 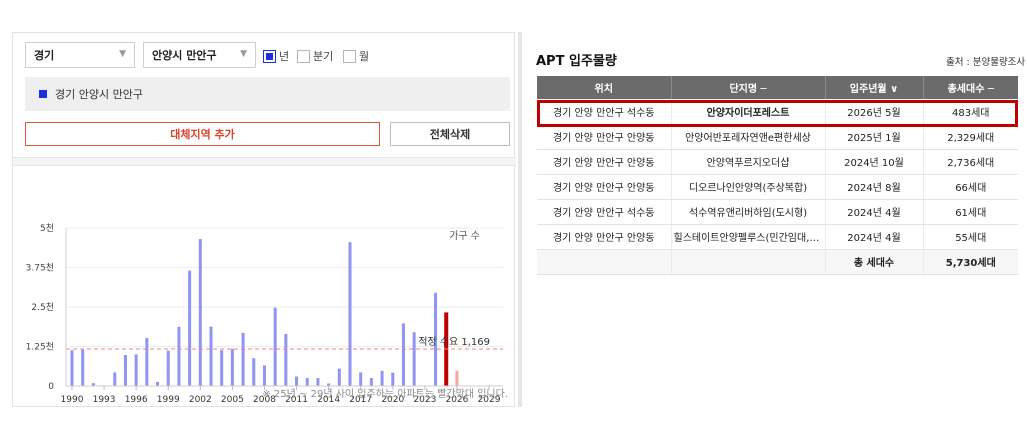 What do you see at coordinates (202, 134) in the screenshot?
I see `add-region-button: 대체지역 추가` at bounding box center [202, 134].